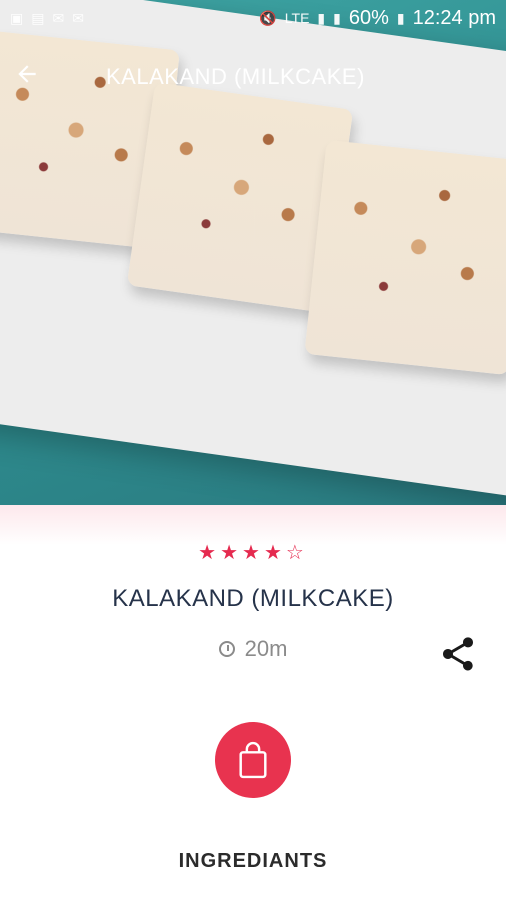 The image size is (506, 900). What do you see at coordinates (253, 598) in the screenshot?
I see `recipe-name: KALAKAND (MILKCAKE)` at bounding box center [253, 598].